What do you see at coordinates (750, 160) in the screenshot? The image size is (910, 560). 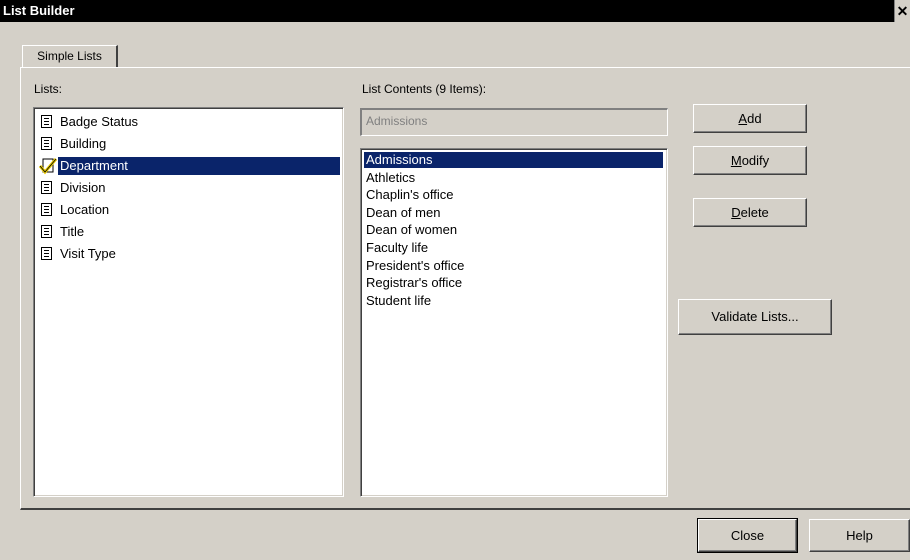 I see `modify-button: Modify` at bounding box center [750, 160].